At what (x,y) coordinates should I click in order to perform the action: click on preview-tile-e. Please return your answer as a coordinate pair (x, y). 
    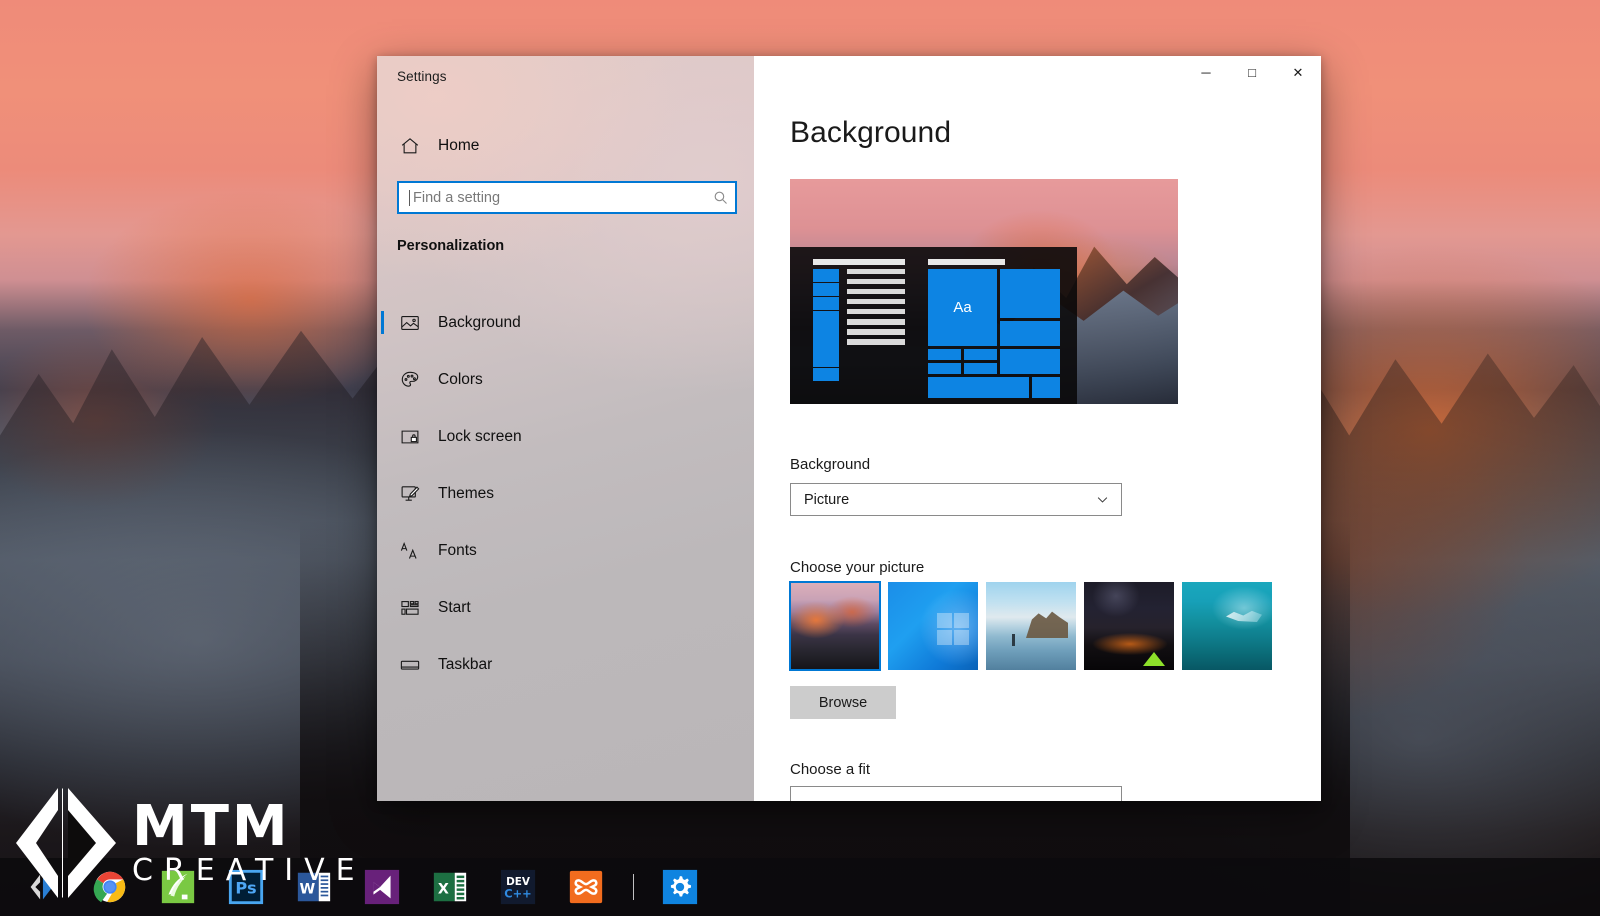
    Looking at the image, I should click on (978, 387).